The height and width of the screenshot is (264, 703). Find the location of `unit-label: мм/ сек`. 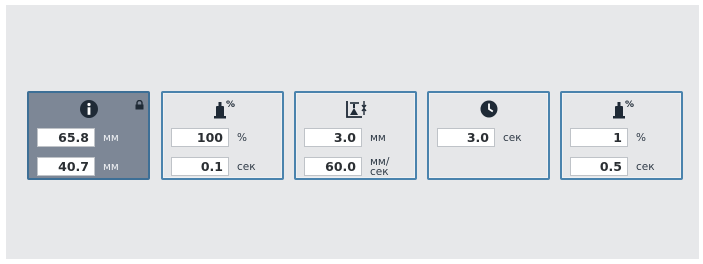

unit-label: мм/ сек is located at coordinates (380, 166).